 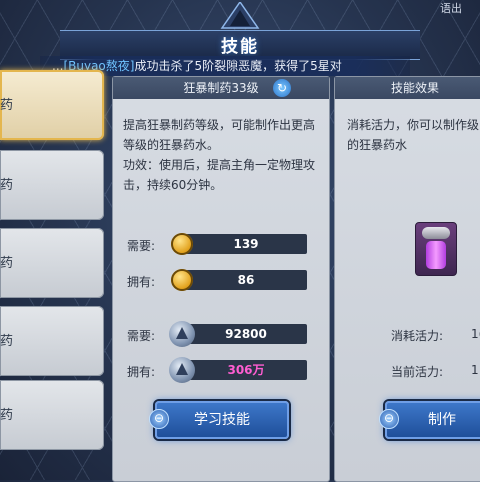 I want to click on crest-emblem-icon, so click(x=240, y=15).